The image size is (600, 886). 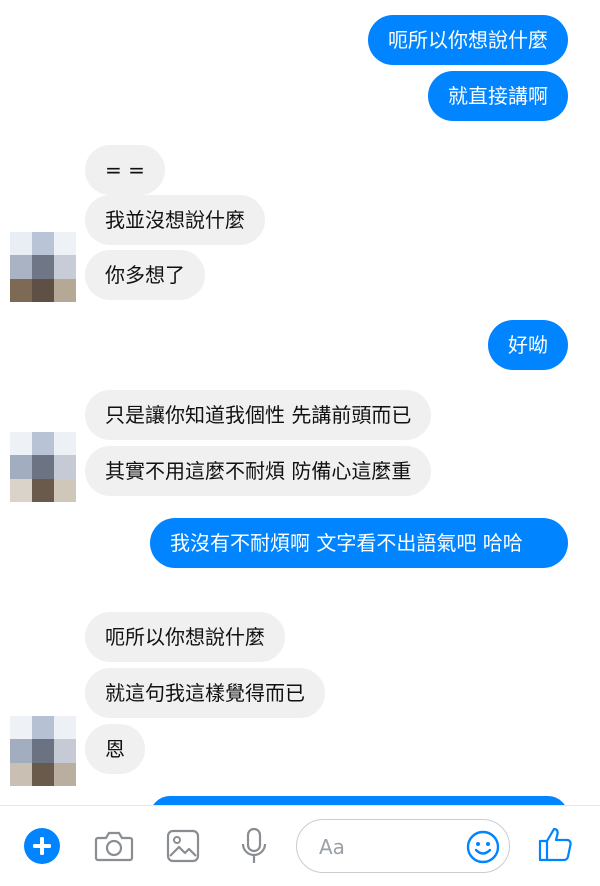 What do you see at coordinates (359, 800) in the screenshot?
I see `message-outgoing-partial` at bounding box center [359, 800].